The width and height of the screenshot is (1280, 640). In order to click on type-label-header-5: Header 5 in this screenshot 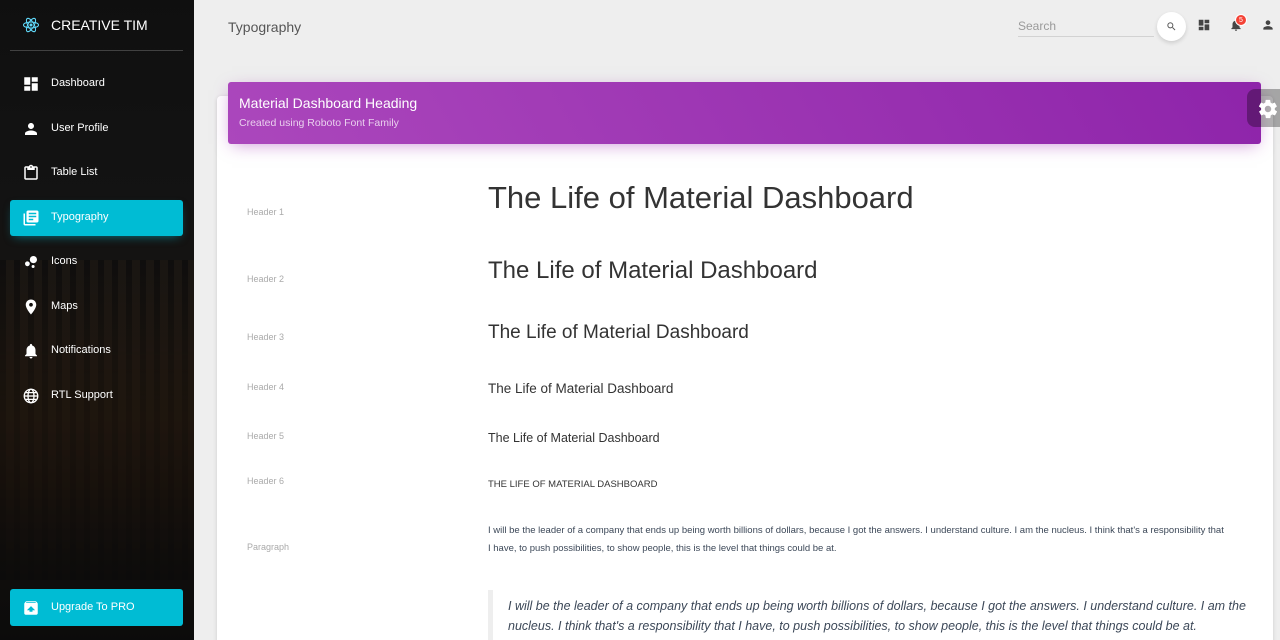, I will do `click(266, 436)`.